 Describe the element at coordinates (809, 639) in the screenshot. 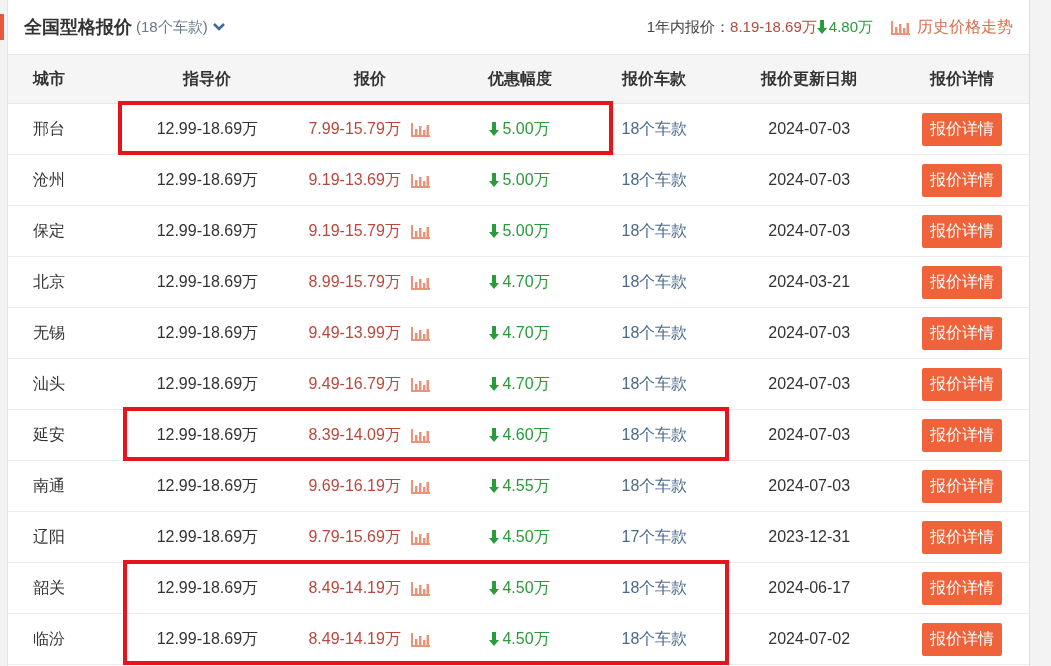

I see `date-cell-text: 2024-07-02` at that location.